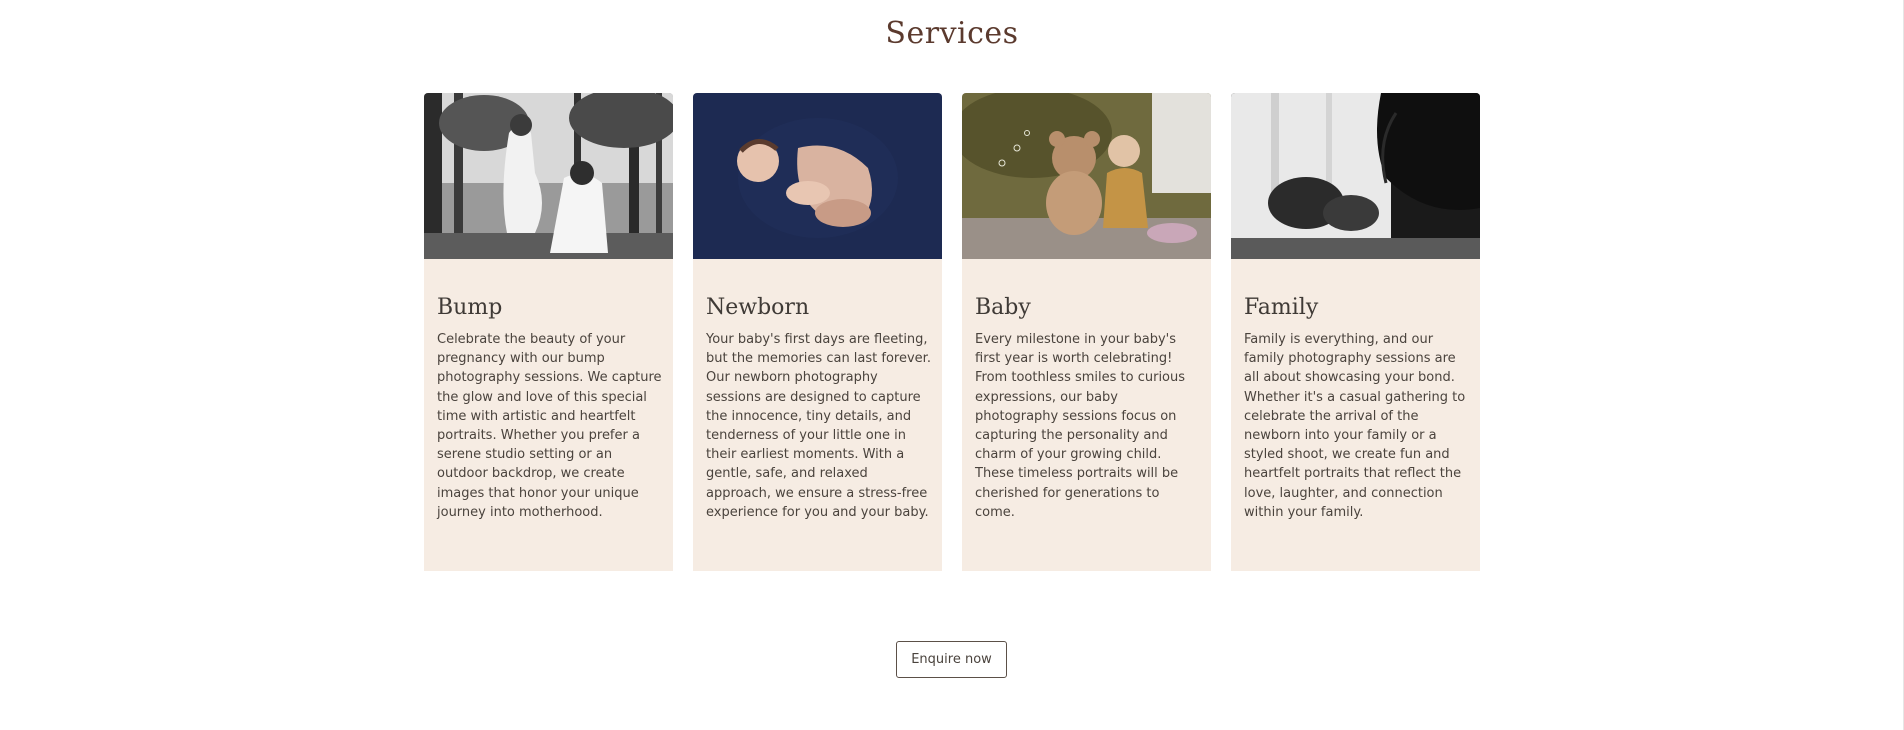  I want to click on bump-photo, so click(548, 176).